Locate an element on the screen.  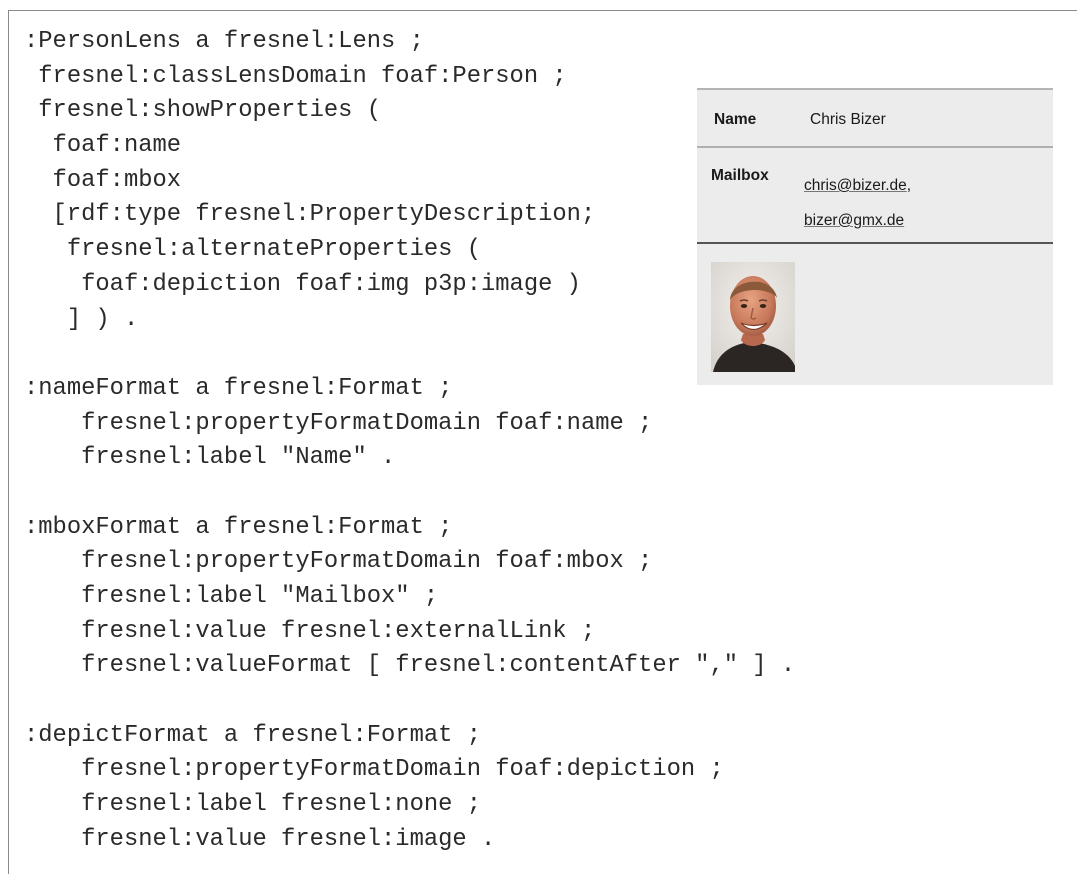
code-line: fresnel:classLensDomain foaf:Person ; is located at coordinates (295, 76).